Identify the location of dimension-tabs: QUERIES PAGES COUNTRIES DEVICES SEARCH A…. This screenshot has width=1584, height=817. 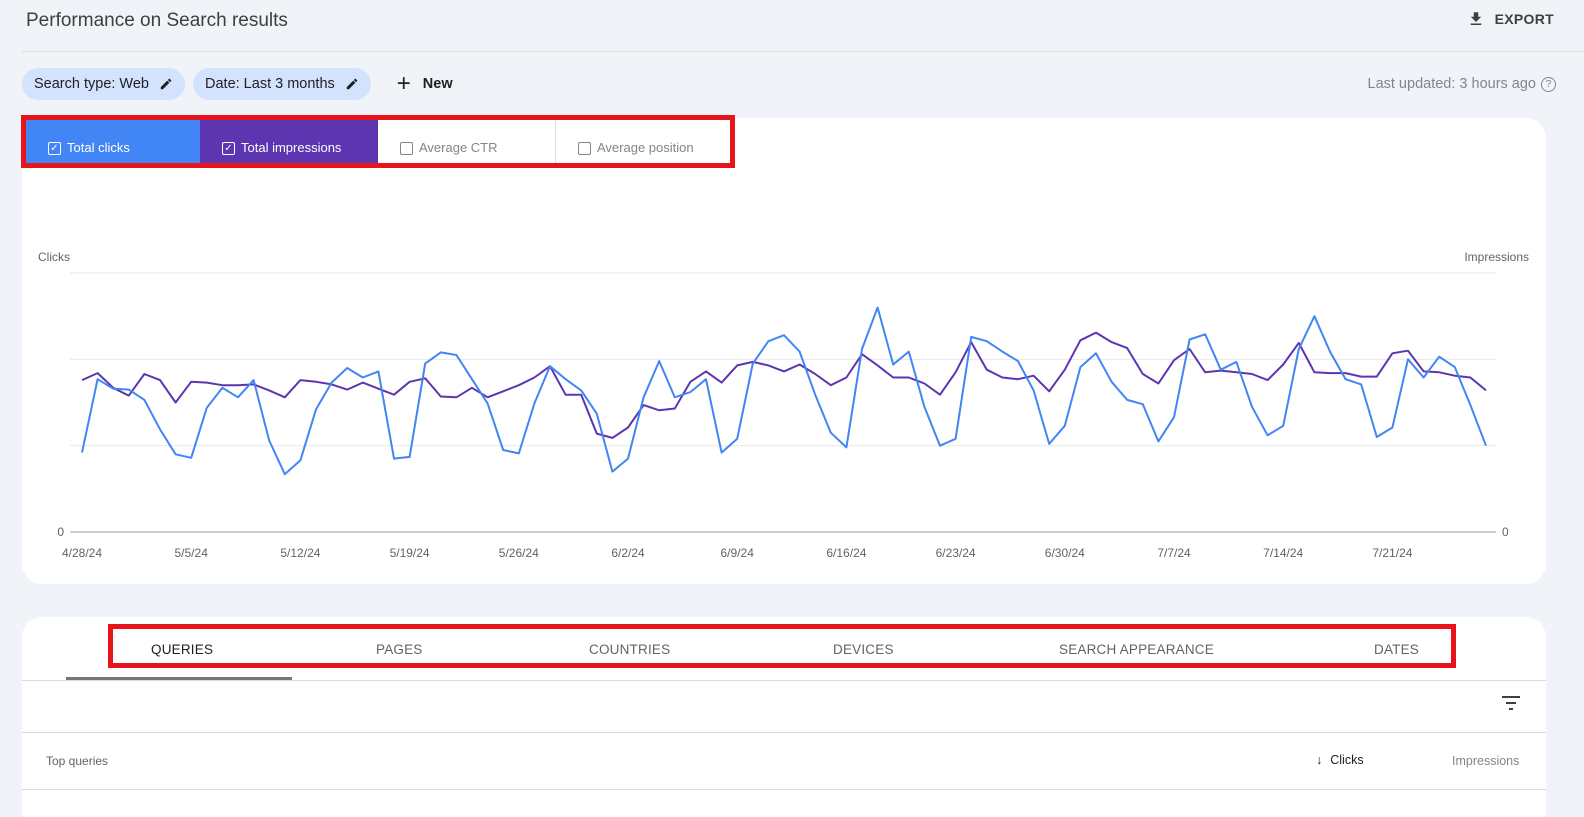
(782, 646).